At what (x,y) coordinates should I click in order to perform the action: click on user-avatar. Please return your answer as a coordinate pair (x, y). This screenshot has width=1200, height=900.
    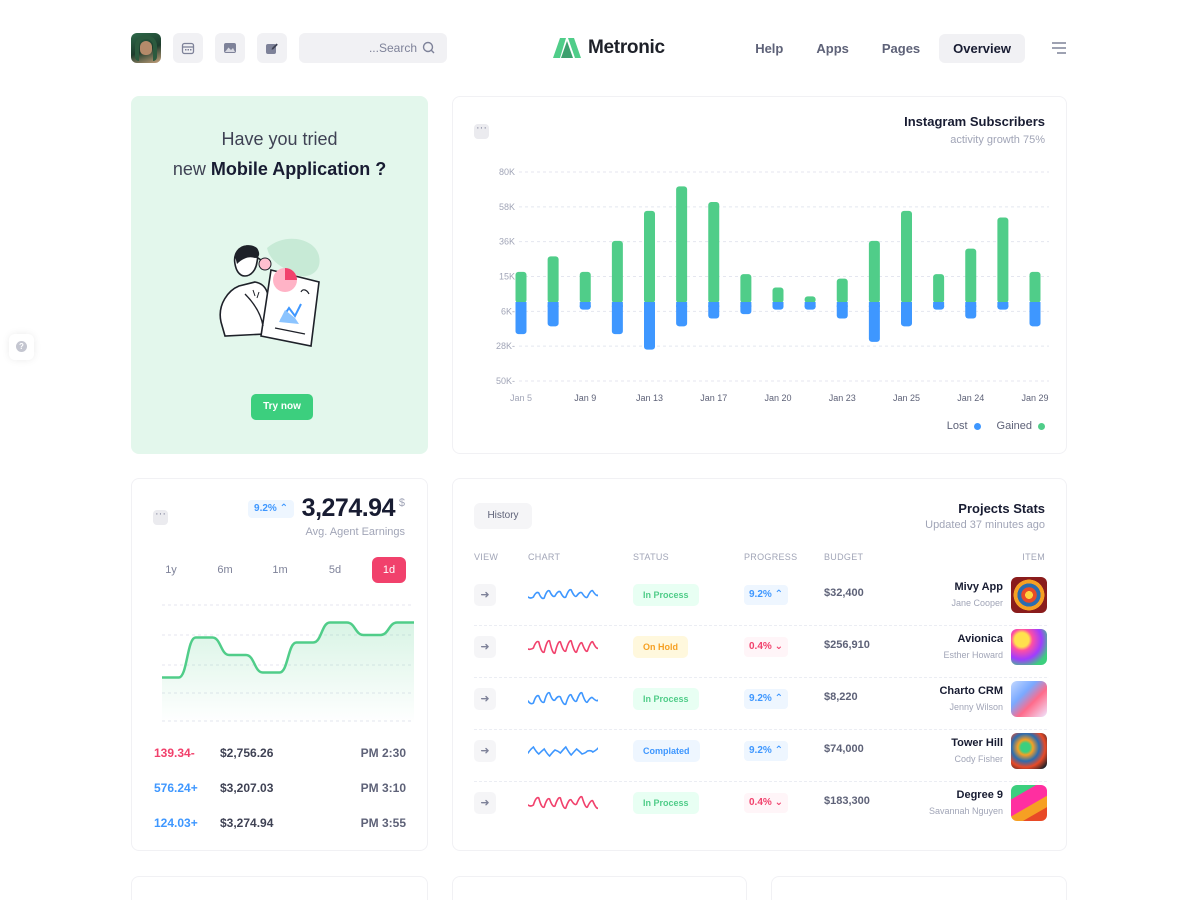
    Looking at the image, I should click on (146, 48).